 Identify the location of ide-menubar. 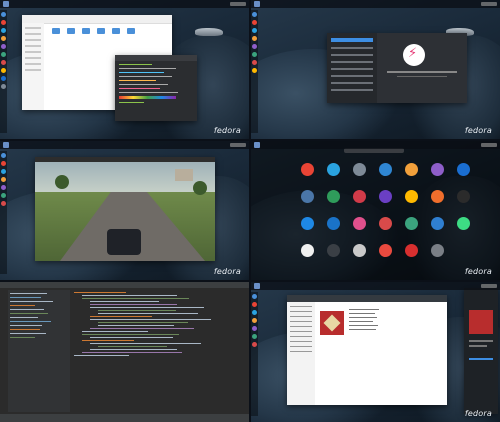
(124, 285).